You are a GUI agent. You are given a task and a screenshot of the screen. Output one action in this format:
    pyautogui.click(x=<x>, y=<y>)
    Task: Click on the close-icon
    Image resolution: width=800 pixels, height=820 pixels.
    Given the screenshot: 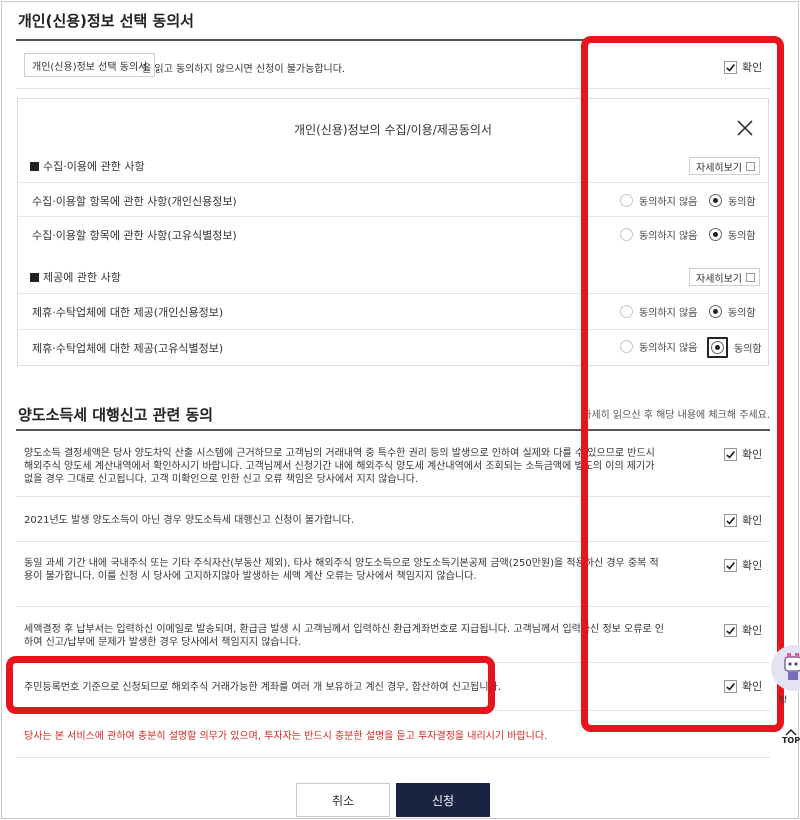 What is the action you would take?
    pyautogui.click(x=745, y=128)
    